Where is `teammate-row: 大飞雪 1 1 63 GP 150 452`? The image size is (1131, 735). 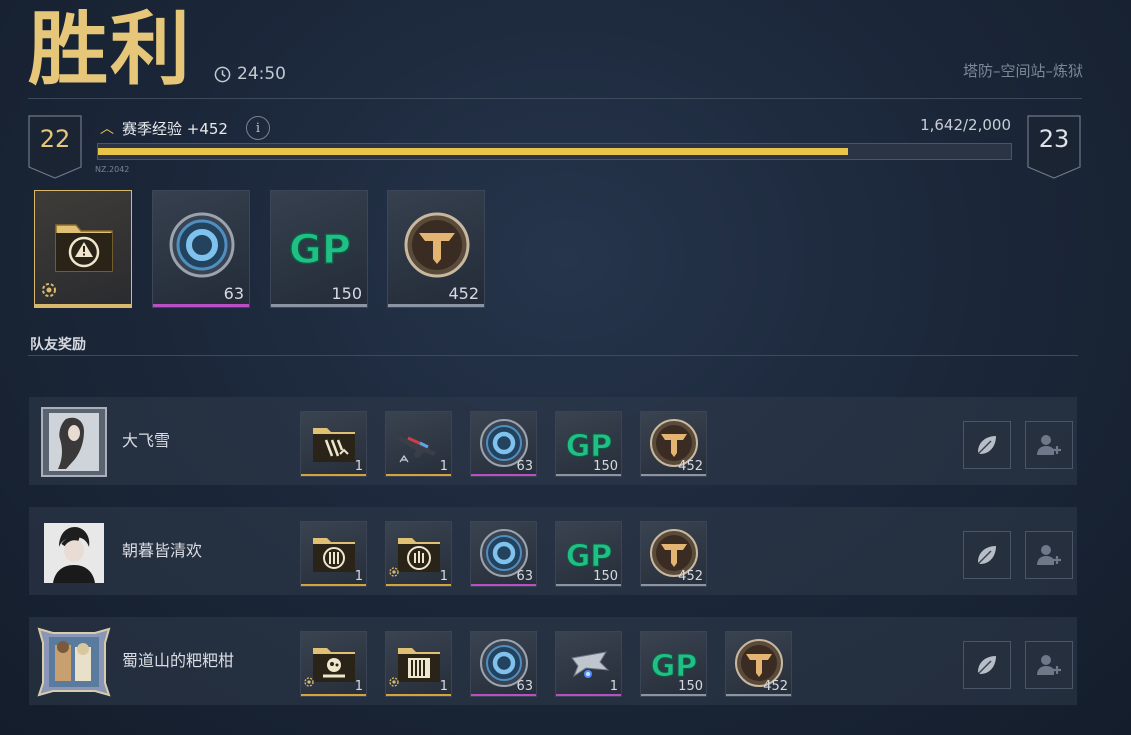
teammate-row: 大飞雪 1 1 63 GP 150 452 is located at coordinates (553, 441).